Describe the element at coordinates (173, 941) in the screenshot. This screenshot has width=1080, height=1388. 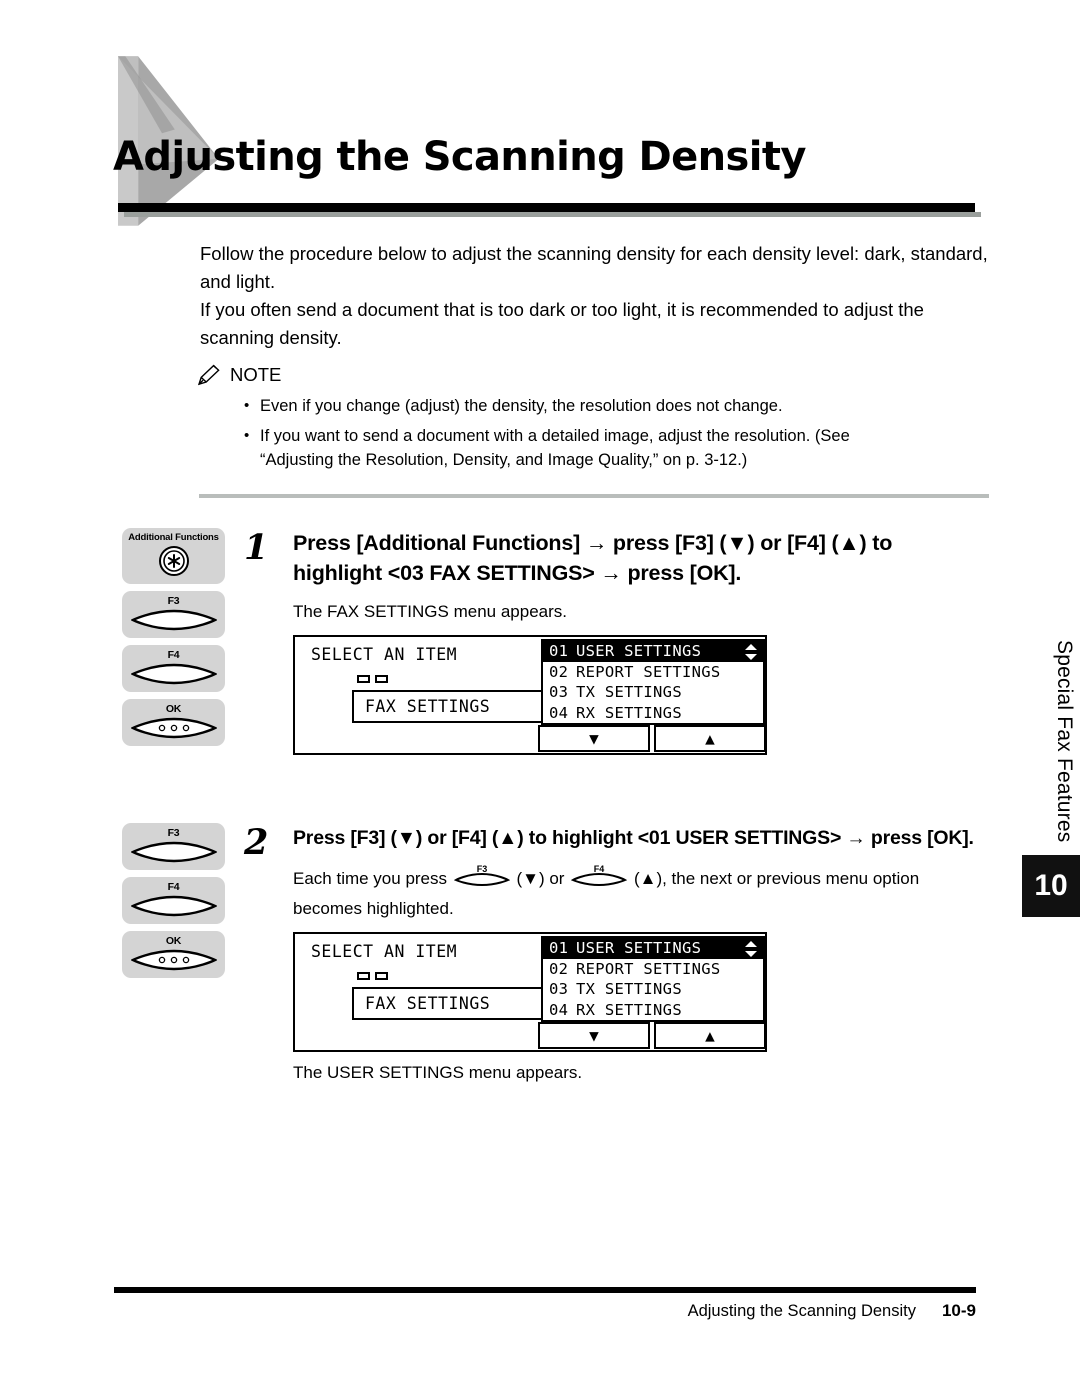
I see `key-label: OK` at that location.